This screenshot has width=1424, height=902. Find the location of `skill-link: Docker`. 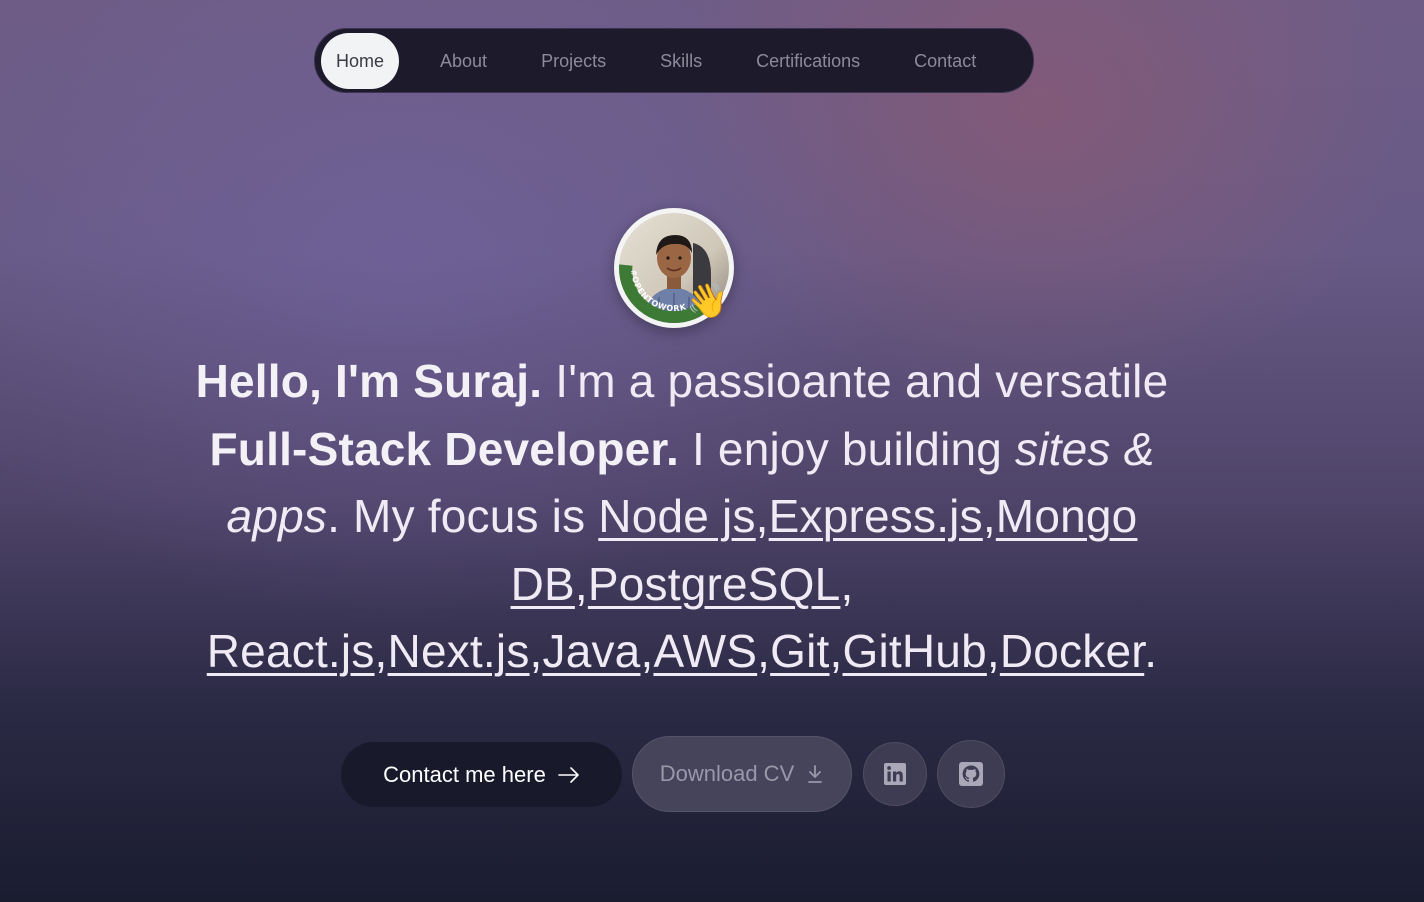

skill-link: Docker is located at coordinates (1072, 651).